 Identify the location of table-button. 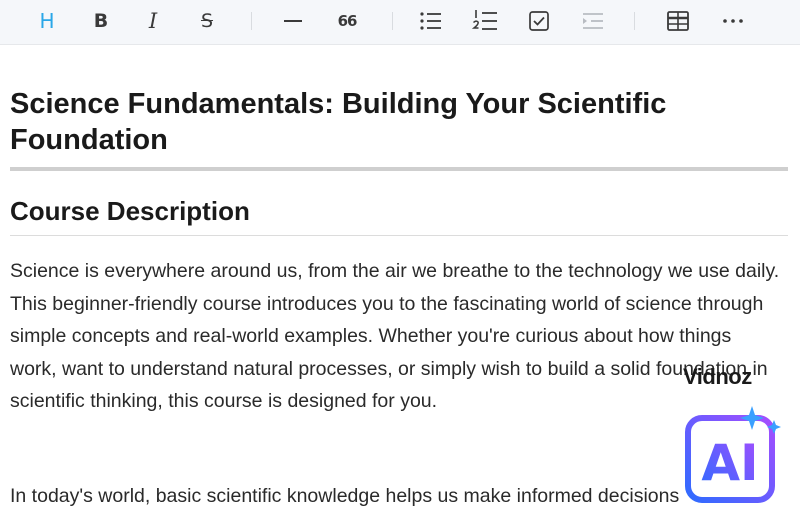
(678, 21).